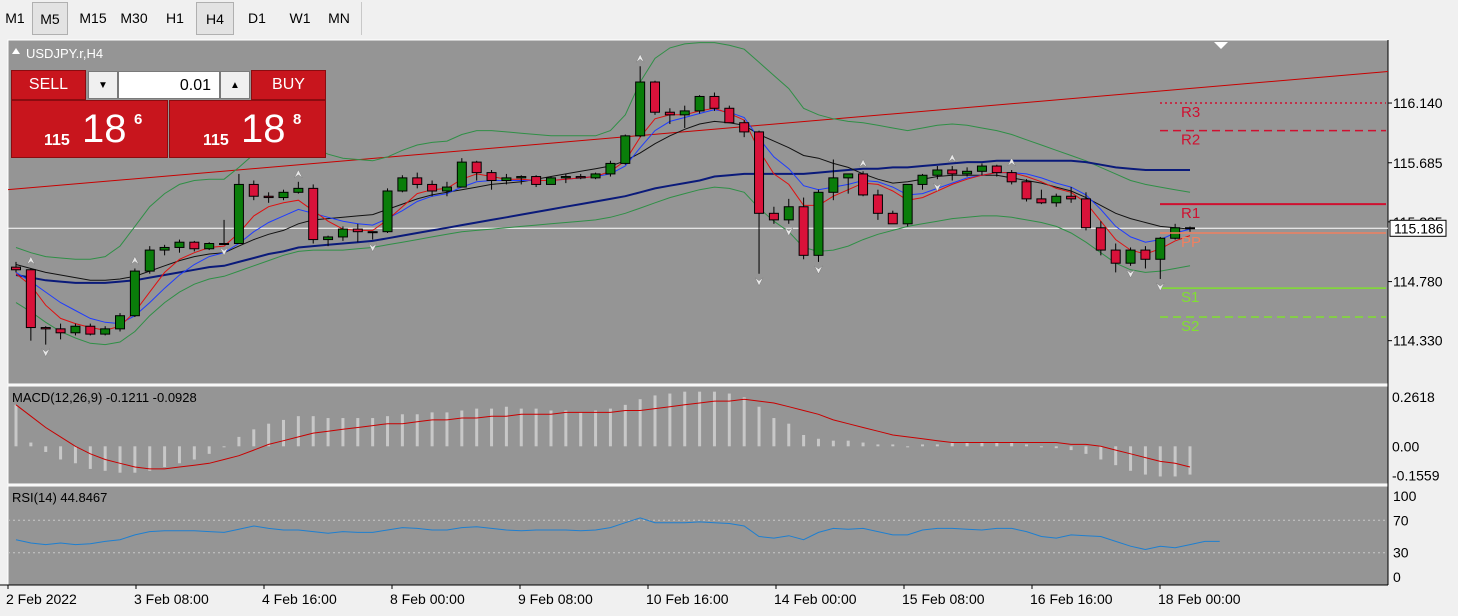 The height and width of the screenshot is (616, 1458). What do you see at coordinates (59, 497) in the screenshot?
I see `rsi-label: RSI(14) 44.8467` at bounding box center [59, 497].